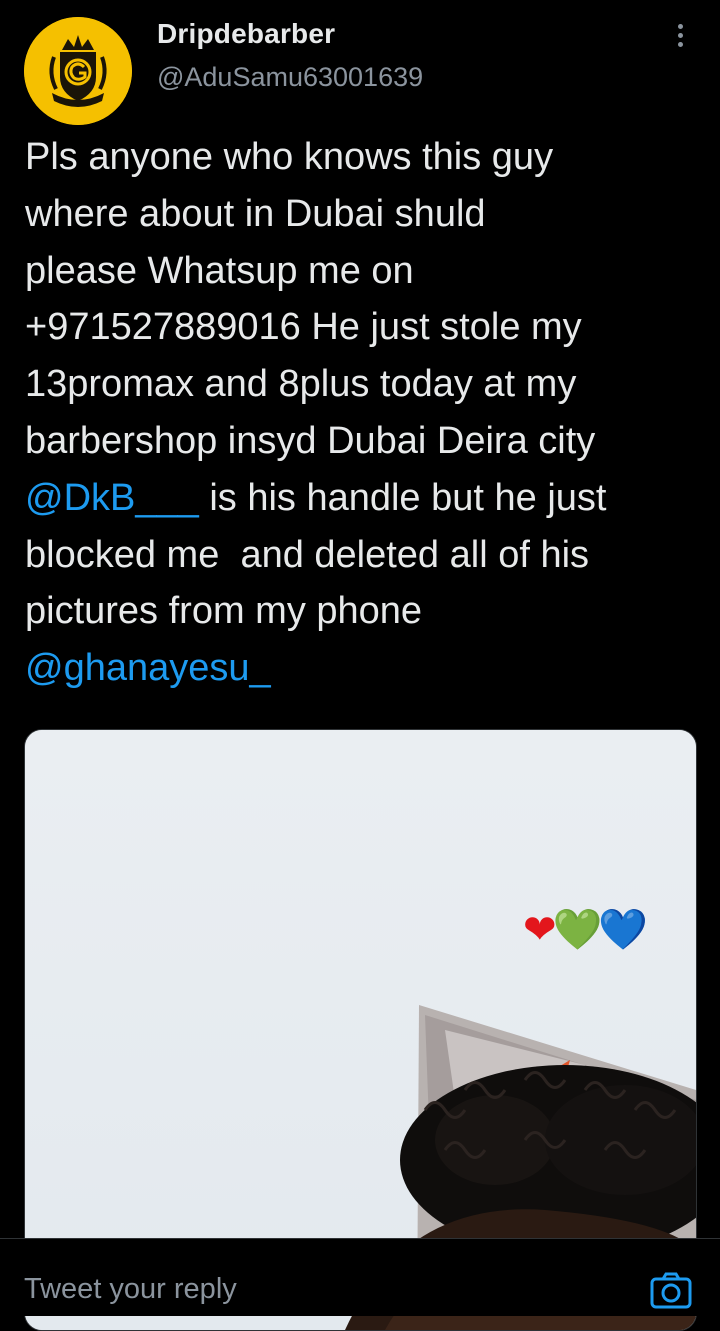  Describe the element at coordinates (671, 1290) in the screenshot. I see `camera-icon` at that location.